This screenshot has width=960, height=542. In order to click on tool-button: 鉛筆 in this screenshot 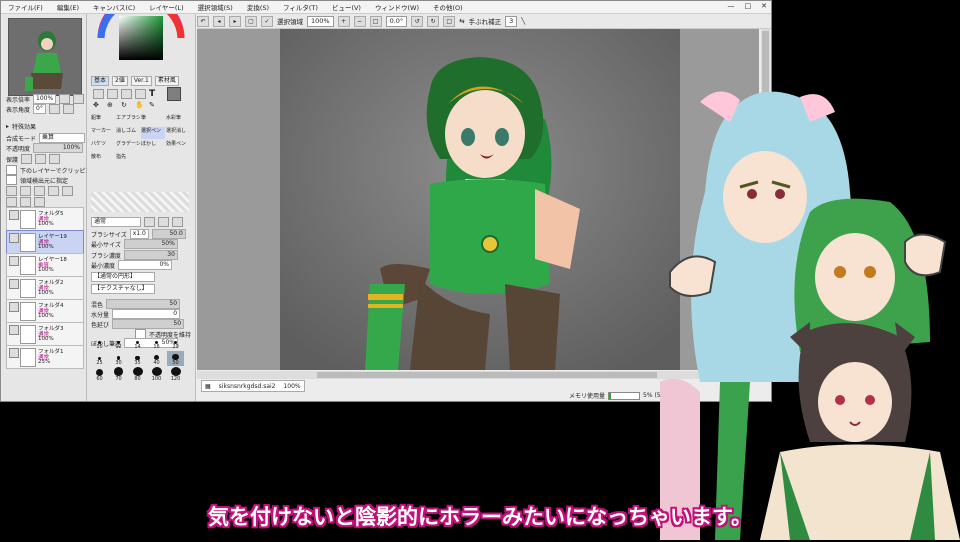, I will do `click(103, 120)`.